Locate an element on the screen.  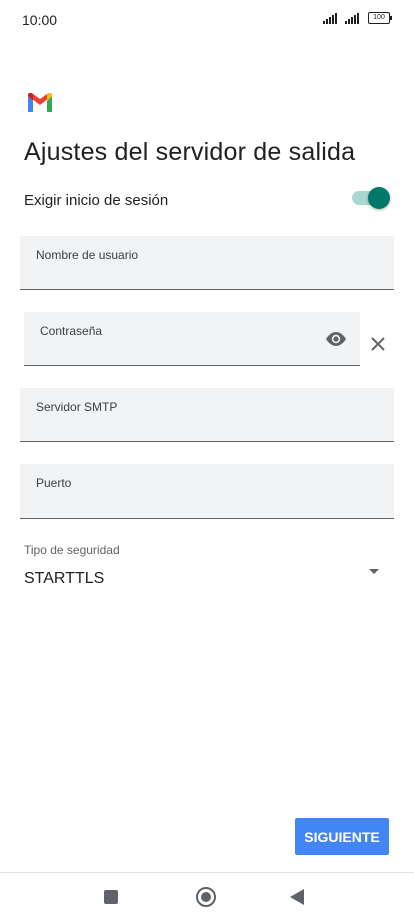
password-label: Contraseña is located at coordinates (71, 331).